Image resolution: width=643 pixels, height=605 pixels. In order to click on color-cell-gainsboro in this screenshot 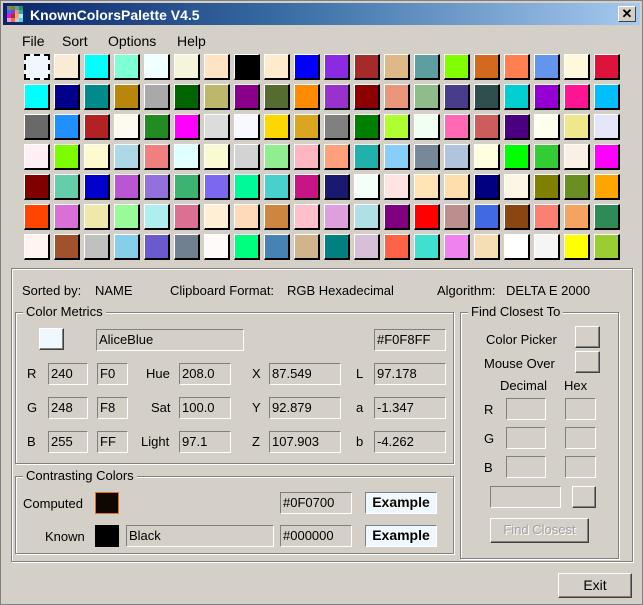, I will do `click(217, 127)`.